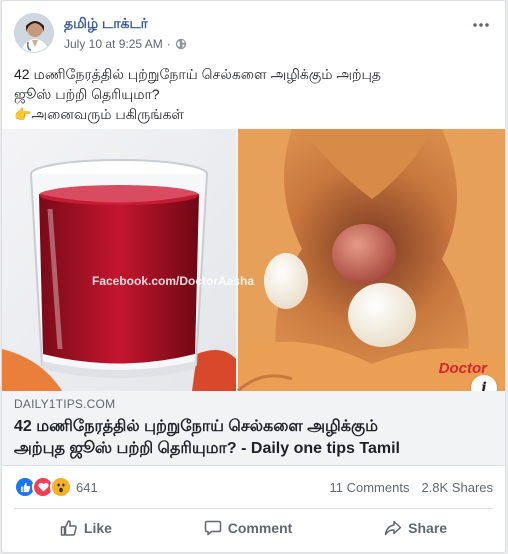 The width and height of the screenshot is (508, 554). I want to click on link-domain: DAILY1TIPS.COM, so click(65, 404).